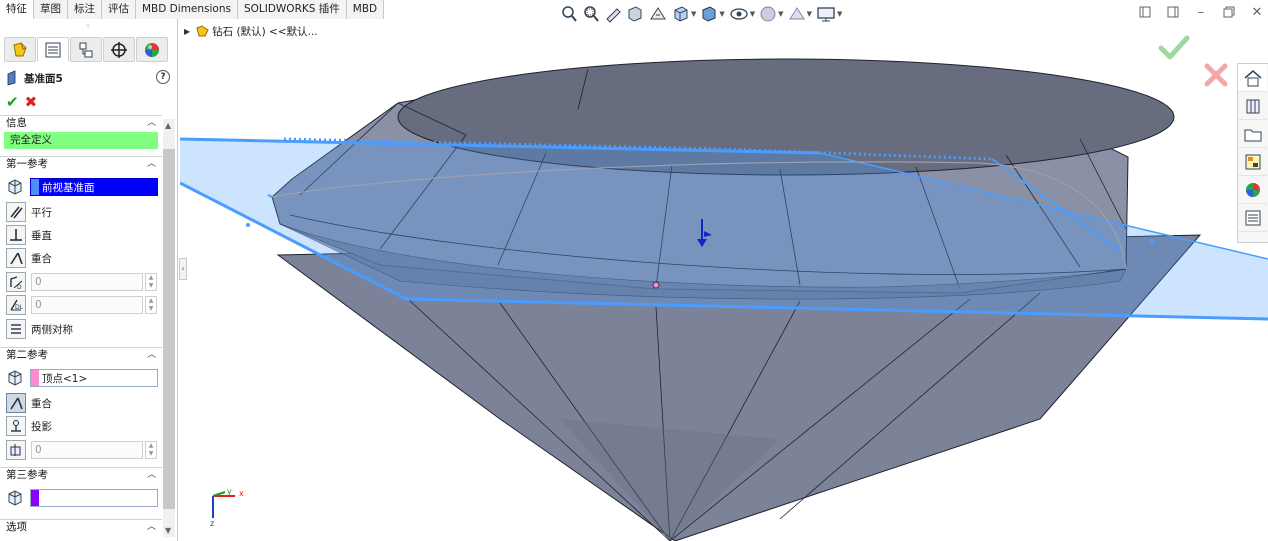 Image resolution: width=1268 pixels, height=541 pixels. I want to click on second-value-spinner: ▲ ▼, so click(151, 450).